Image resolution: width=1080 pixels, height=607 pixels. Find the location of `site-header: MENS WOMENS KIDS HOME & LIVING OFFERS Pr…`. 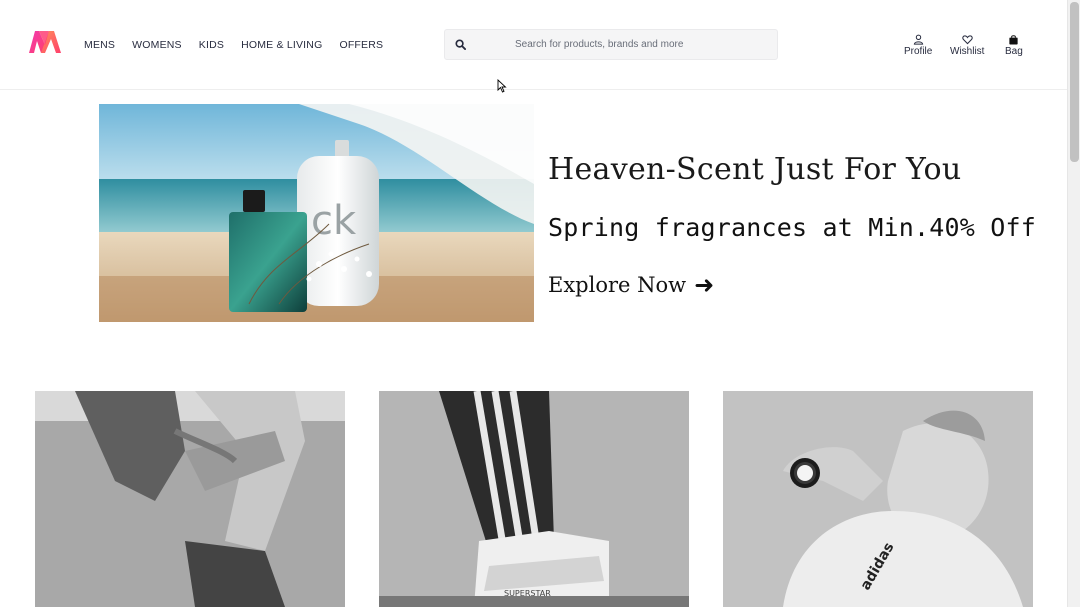

site-header: MENS WOMENS KIDS HOME & LIVING OFFERS Pr… is located at coordinates (533, 45).